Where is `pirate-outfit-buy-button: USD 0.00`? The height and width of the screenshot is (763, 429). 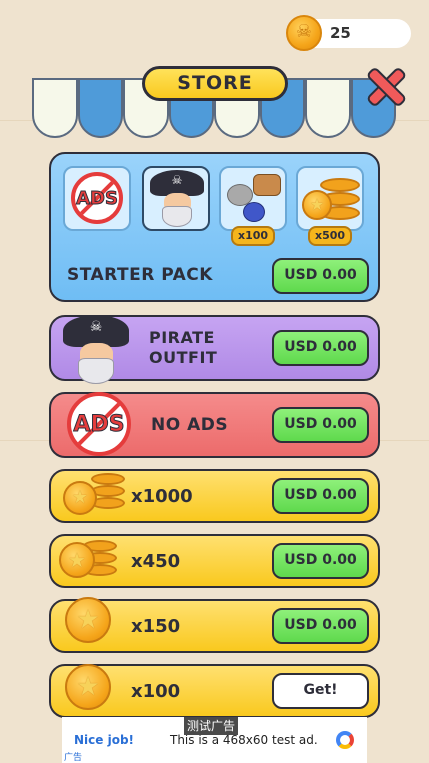 pirate-outfit-buy-button: USD 0.00 is located at coordinates (320, 348).